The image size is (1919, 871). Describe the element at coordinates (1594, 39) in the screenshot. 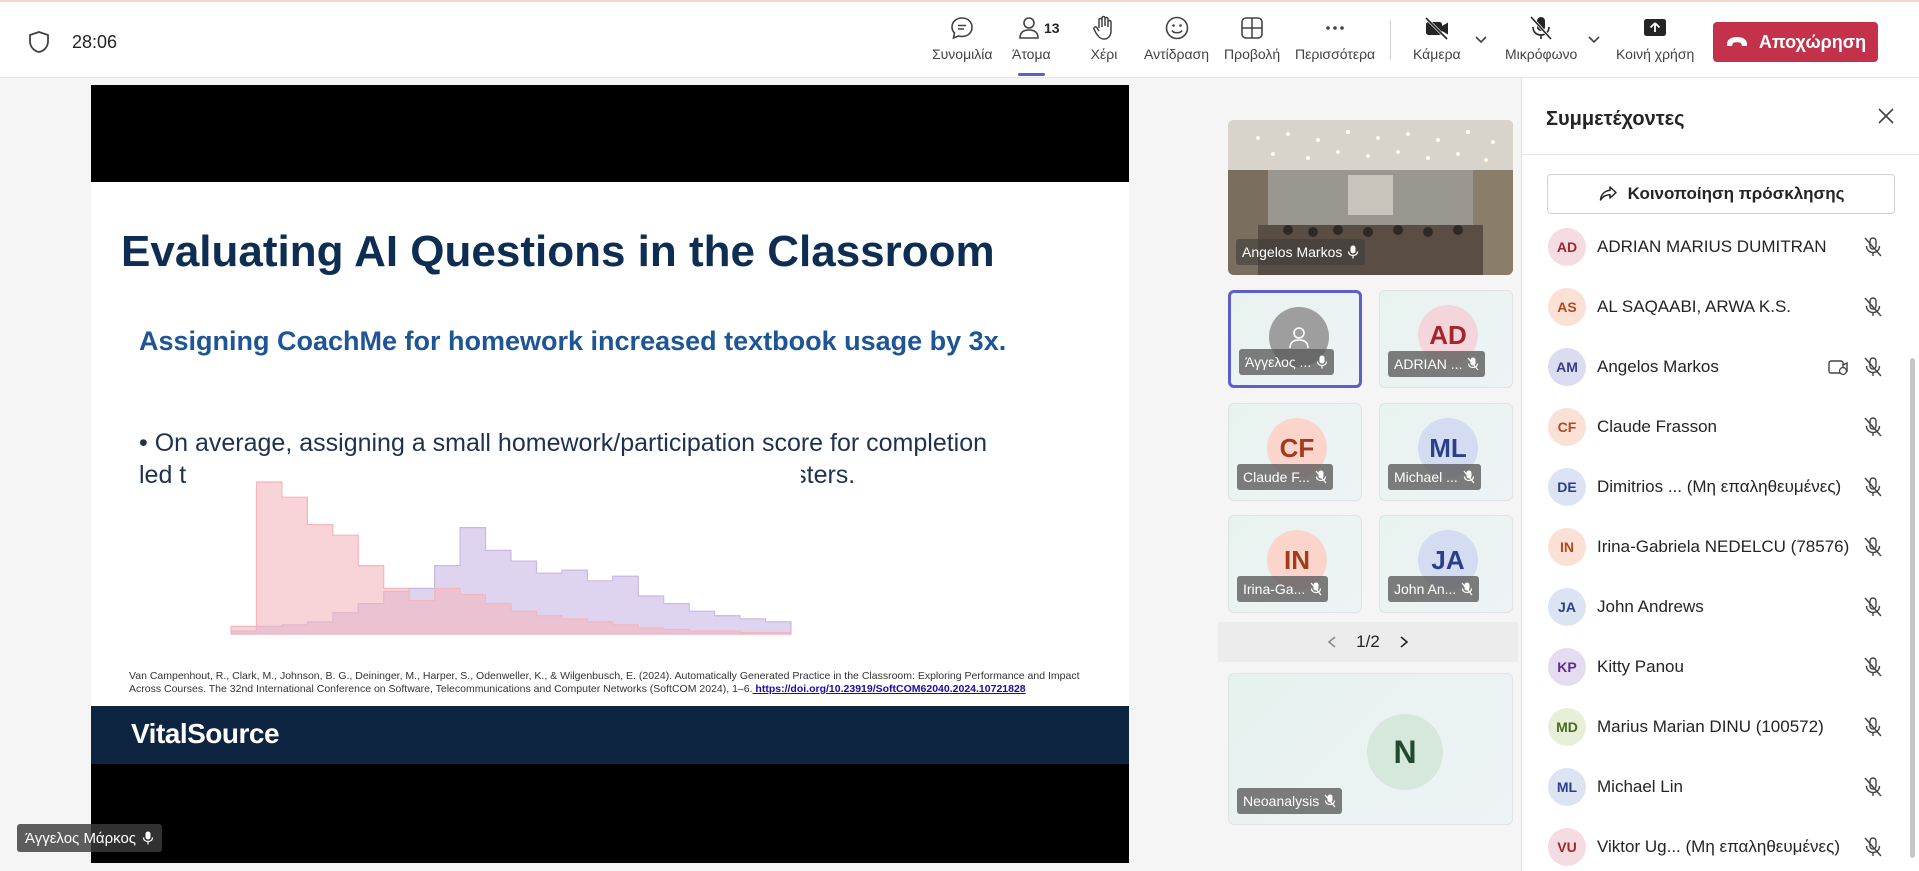

I see `mic-options-chevron-icon` at that location.